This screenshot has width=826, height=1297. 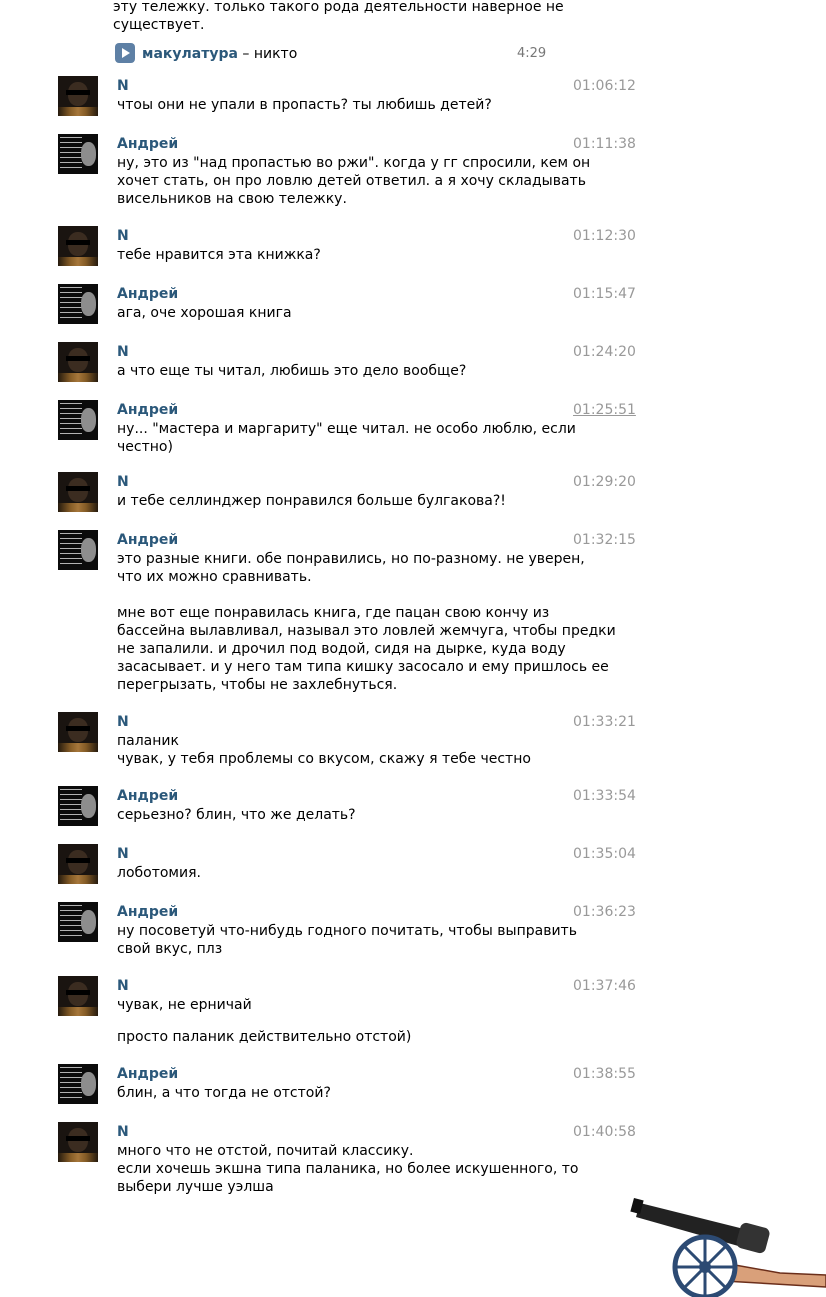 I want to click on message-text: чувак, не ерничай, so click(x=184, y=1005).